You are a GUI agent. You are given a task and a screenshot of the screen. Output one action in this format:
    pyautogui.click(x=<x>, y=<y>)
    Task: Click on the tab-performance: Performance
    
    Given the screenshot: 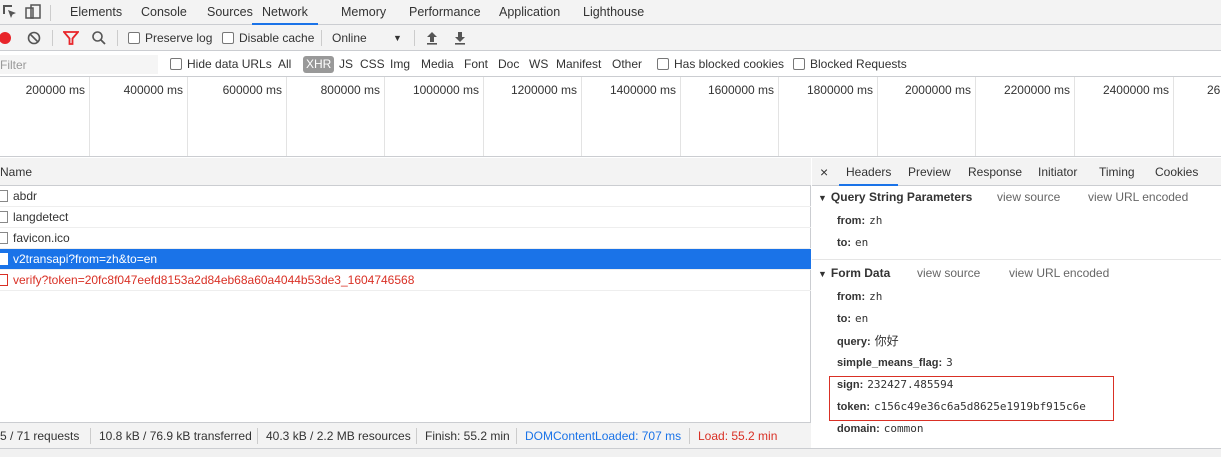 What is the action you would take?
    pyautogui.click(x=445, y=12)
    